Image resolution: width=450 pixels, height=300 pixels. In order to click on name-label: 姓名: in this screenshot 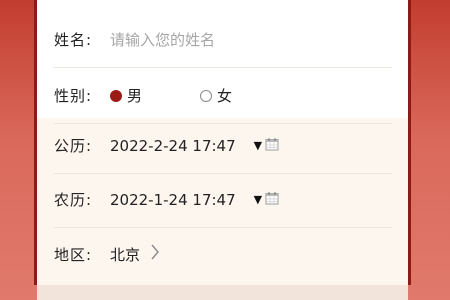, I will do `click(73, 40)`.